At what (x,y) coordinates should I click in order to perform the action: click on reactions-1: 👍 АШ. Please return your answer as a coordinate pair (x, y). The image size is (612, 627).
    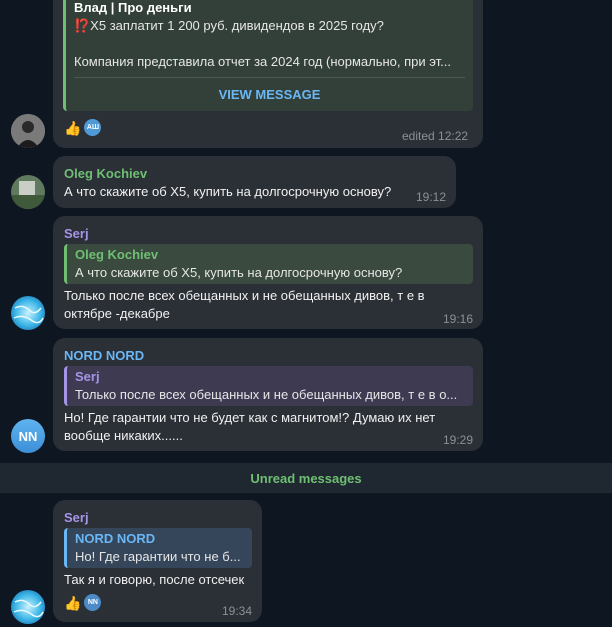
    Looking at the image, I should click on (83, 127).